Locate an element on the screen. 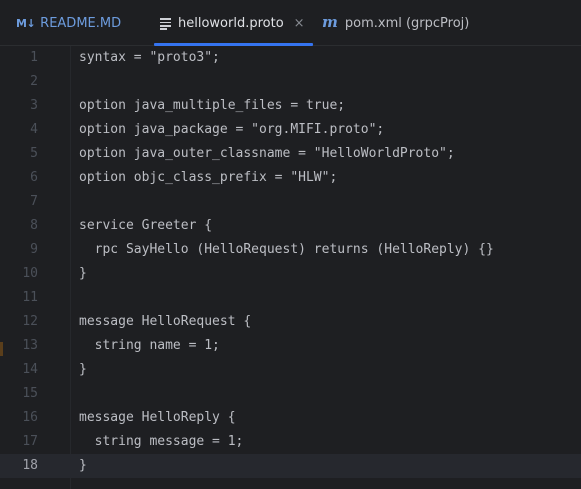  code-text: string name = 1; is located at coordinates (149, 345).